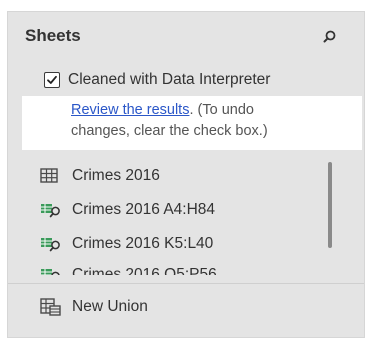  What do you see at coordinates (144, 270) in the screenshot?
I see `sheet-label: Crimes 2016 O5:P56` at bounding box center [144, 270].